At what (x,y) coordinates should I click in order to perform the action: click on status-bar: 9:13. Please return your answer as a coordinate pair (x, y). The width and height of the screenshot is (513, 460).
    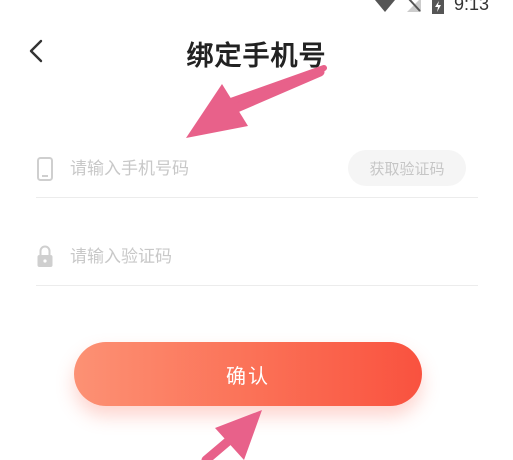
    Looking at the image, I should click on (423, 7).